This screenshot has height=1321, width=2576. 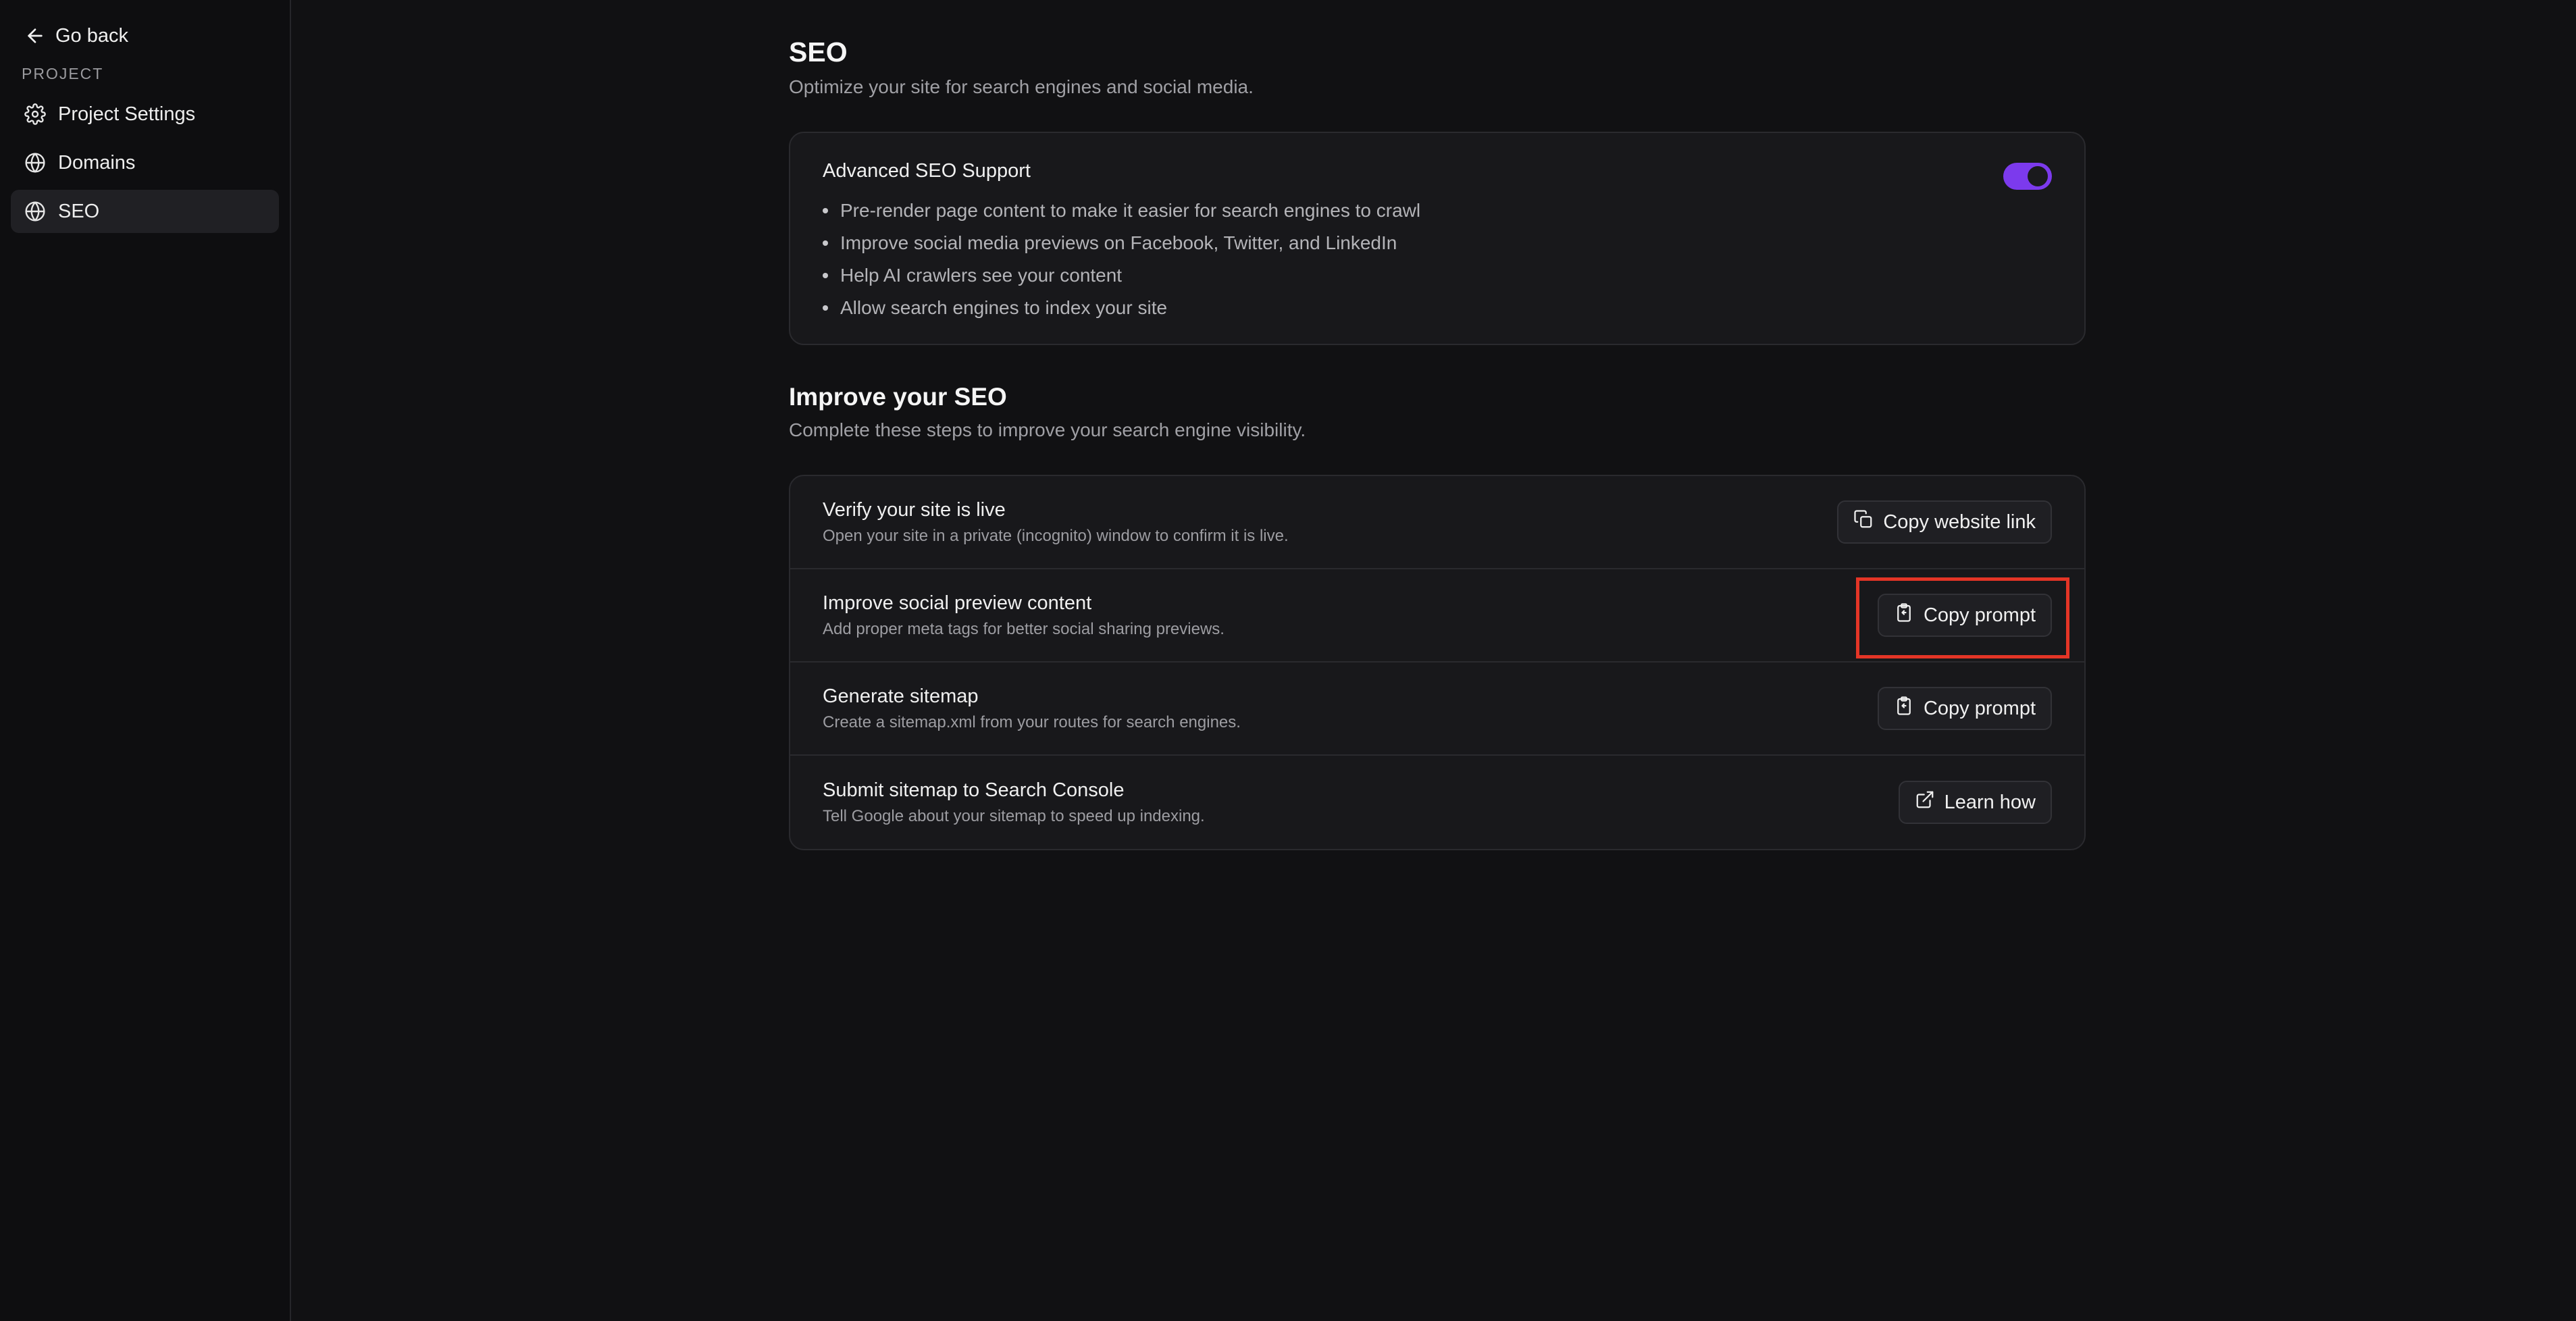 What do you see at coordinates (35, 36) in the screenshot?
I see `arrow-left-icon` at bounding box center [35, 36].